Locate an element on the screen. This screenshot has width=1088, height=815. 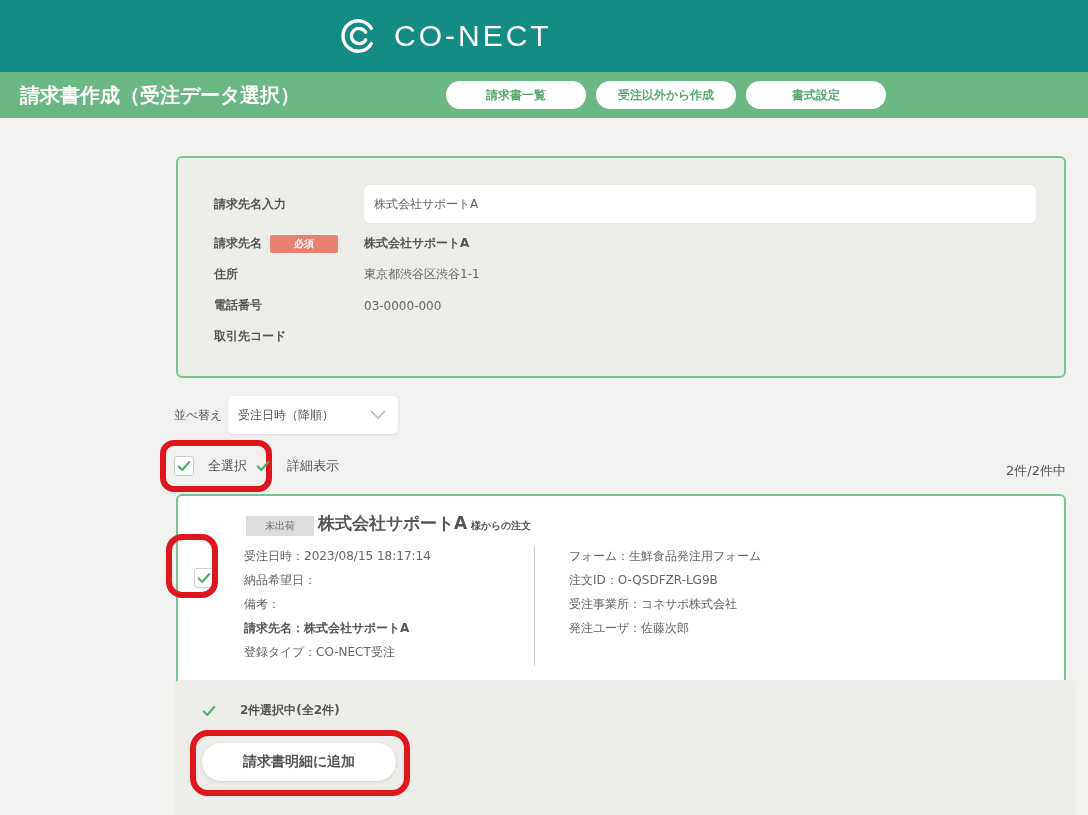
field-label: 住所 is located at coordinates (226, 274).